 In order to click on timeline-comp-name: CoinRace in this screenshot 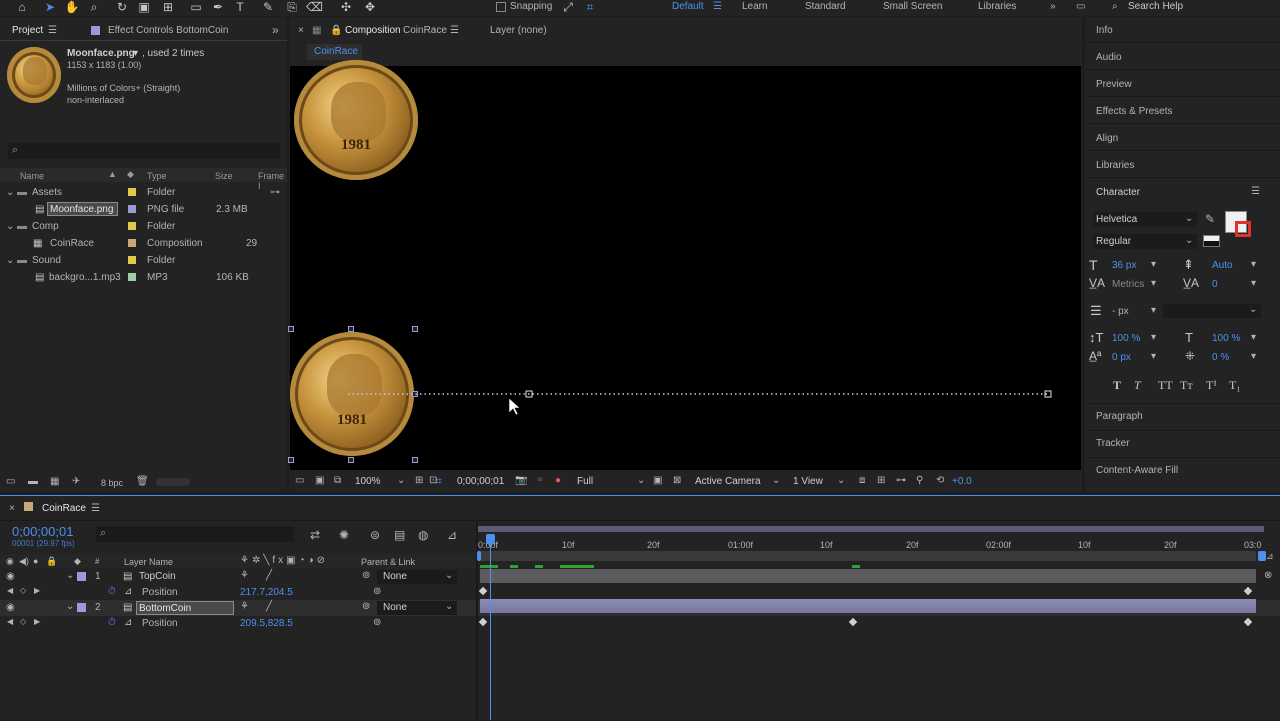, I will do `click(64, 508)`.